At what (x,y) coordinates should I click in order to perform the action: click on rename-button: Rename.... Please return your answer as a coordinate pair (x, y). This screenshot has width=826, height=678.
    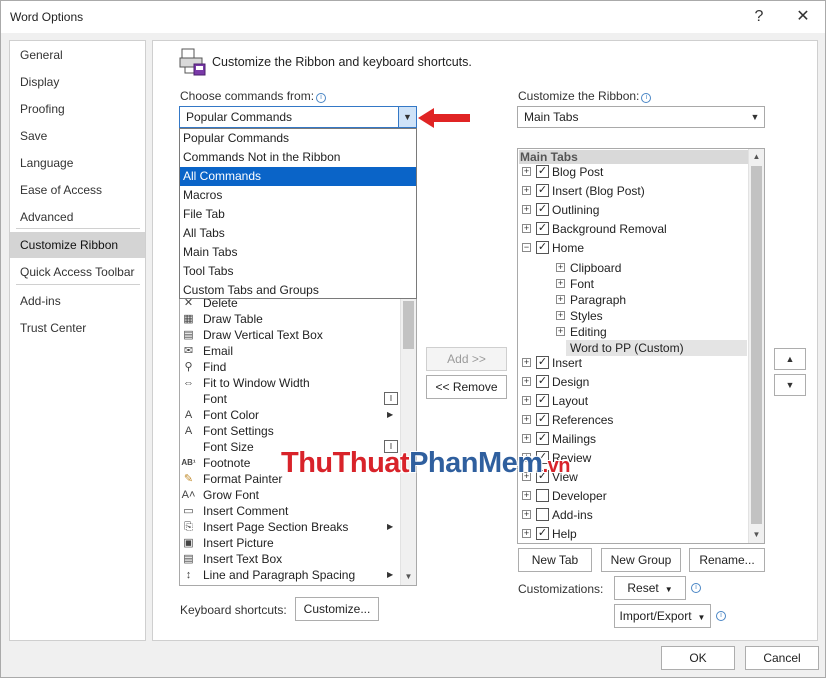
    Looking at the image, I should click on (727, 560).